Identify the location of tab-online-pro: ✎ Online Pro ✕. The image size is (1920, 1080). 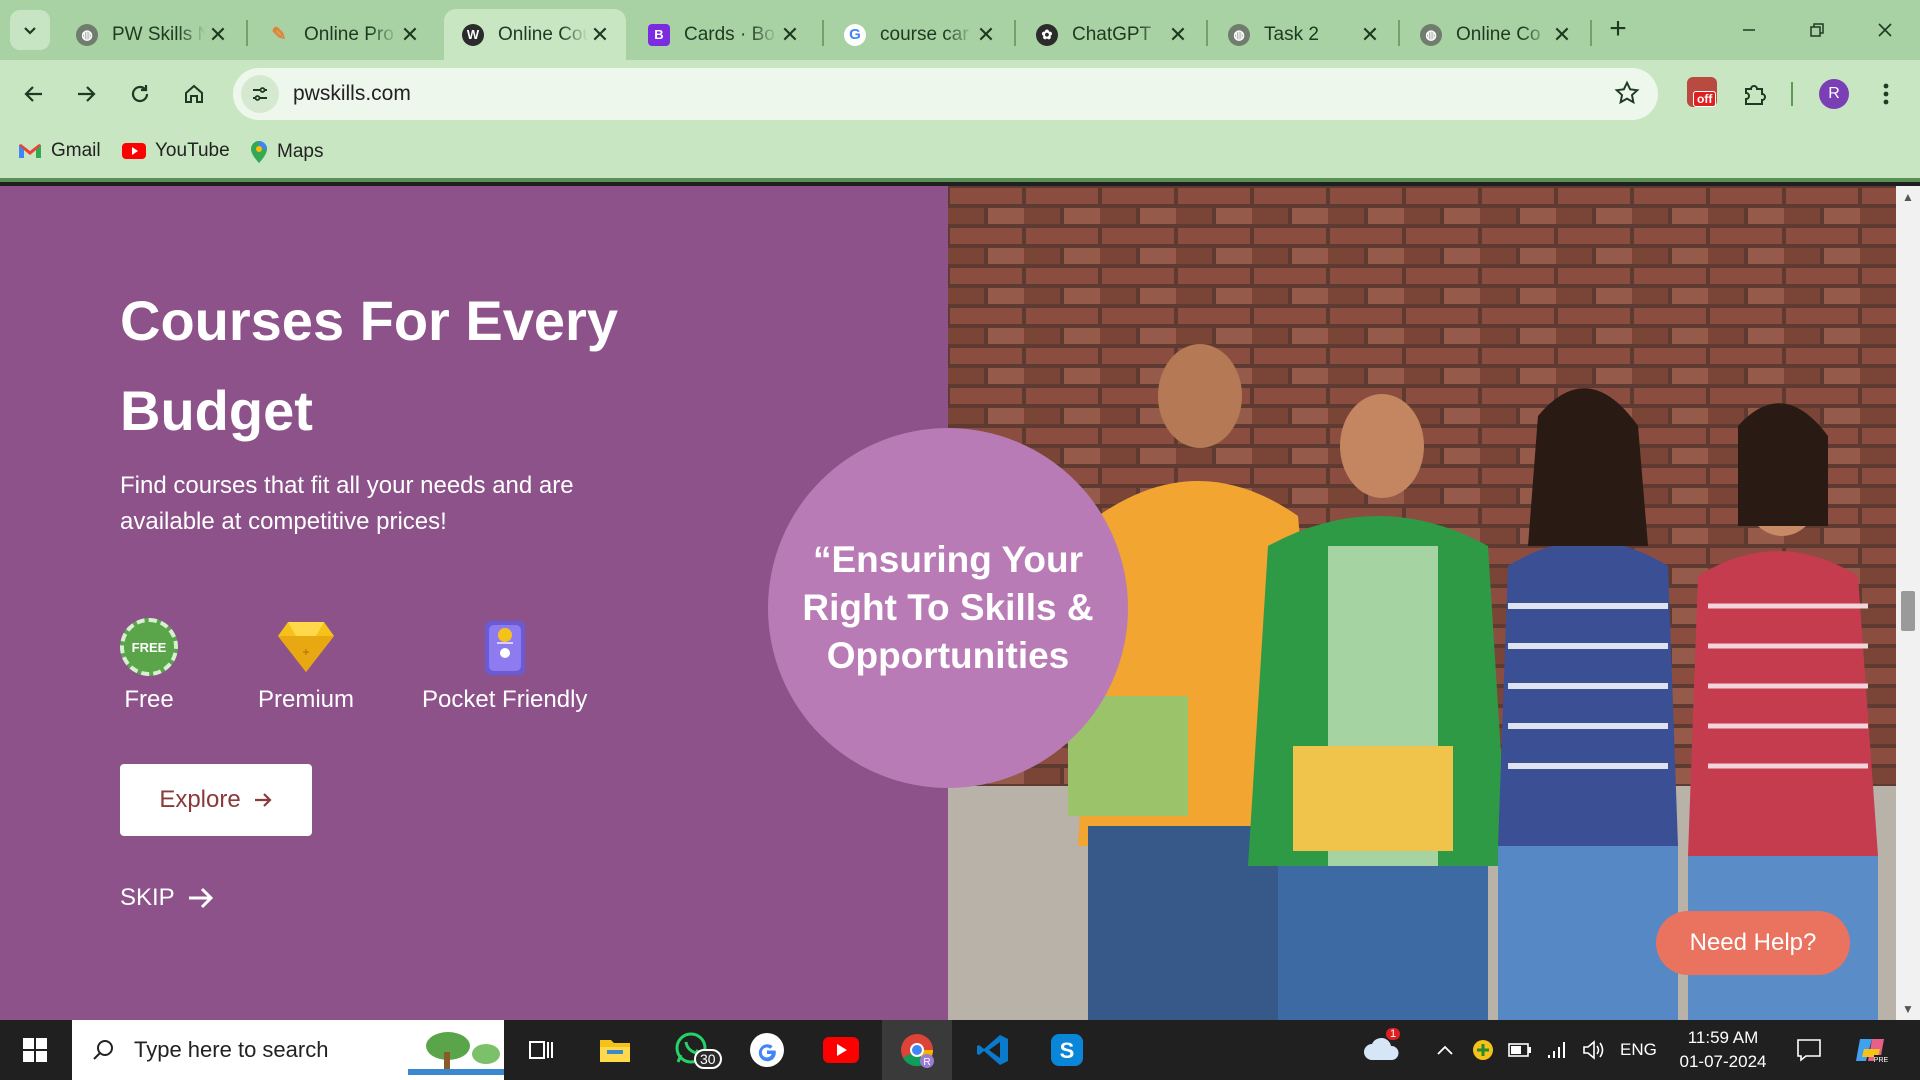
(343, 34).